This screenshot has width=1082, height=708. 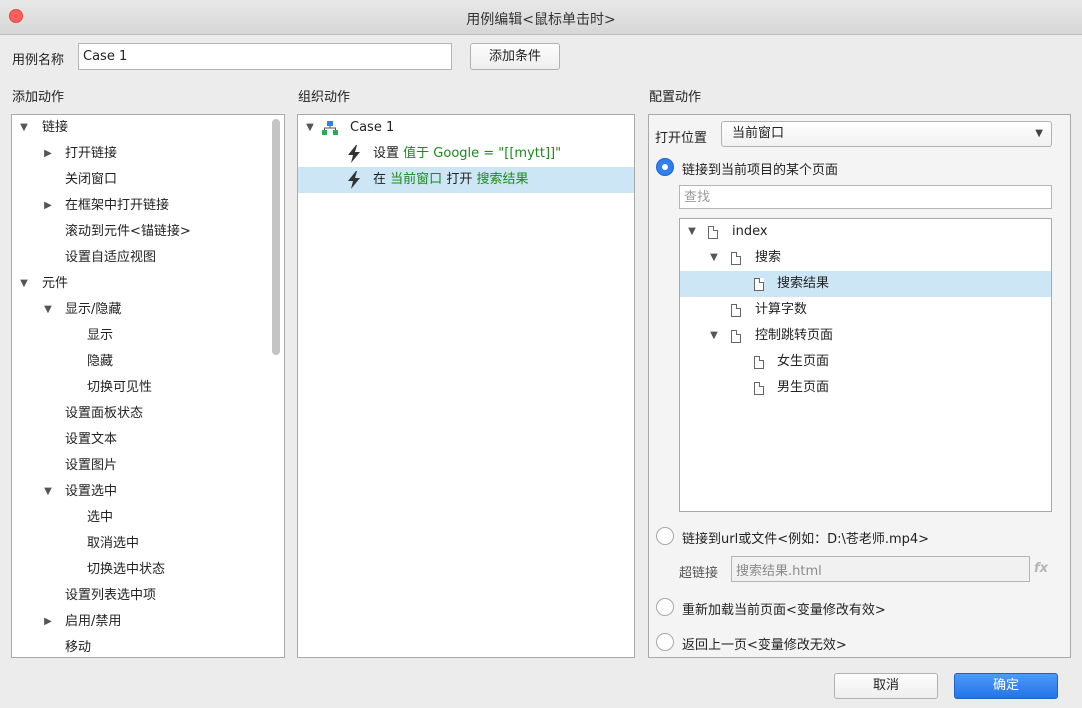 I want to click on action-row-open-link: 在 当前窗口 打开 搜索结果, so click(x=466, y=180).